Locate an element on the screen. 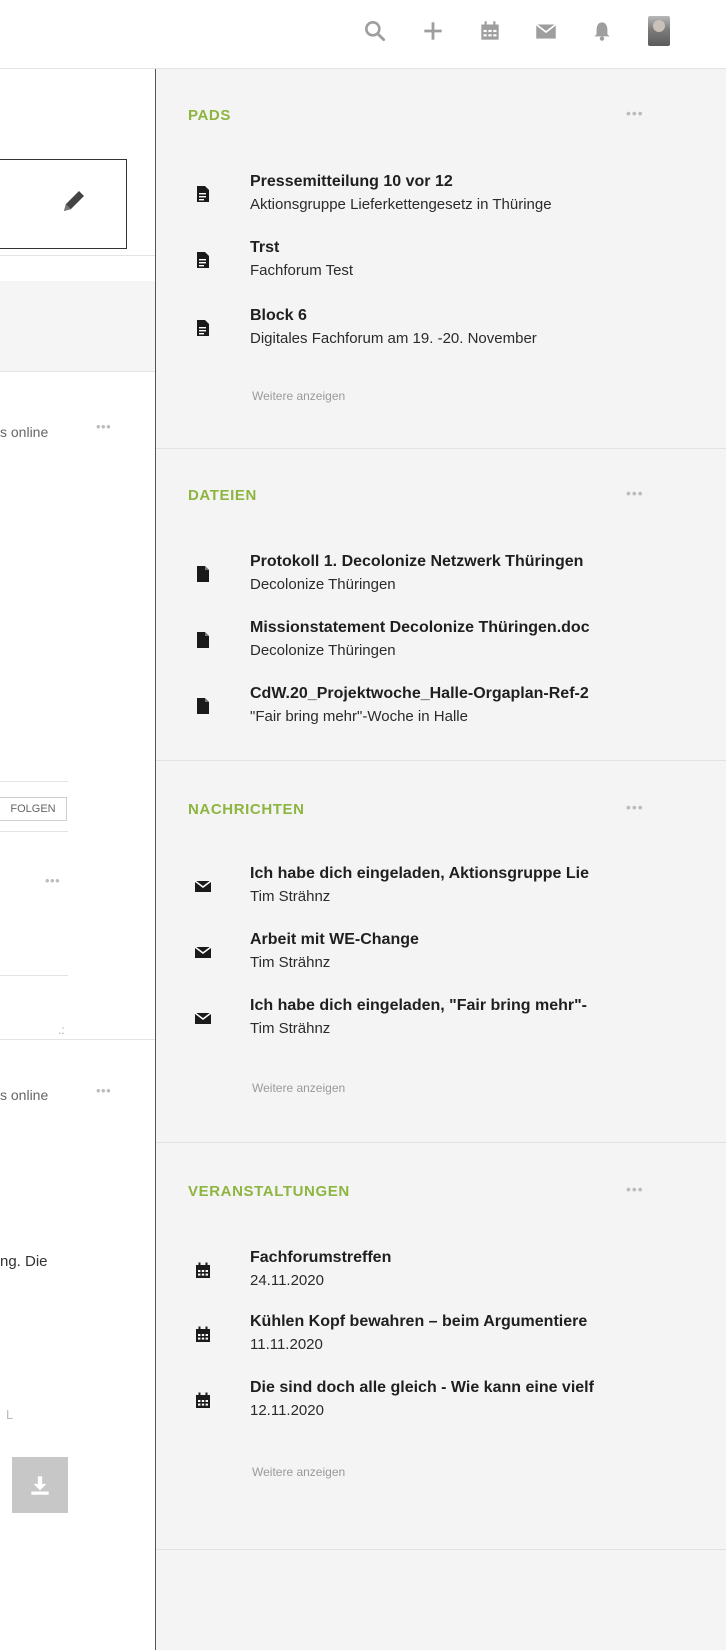  gray-band is located at coordinates (77, 326).